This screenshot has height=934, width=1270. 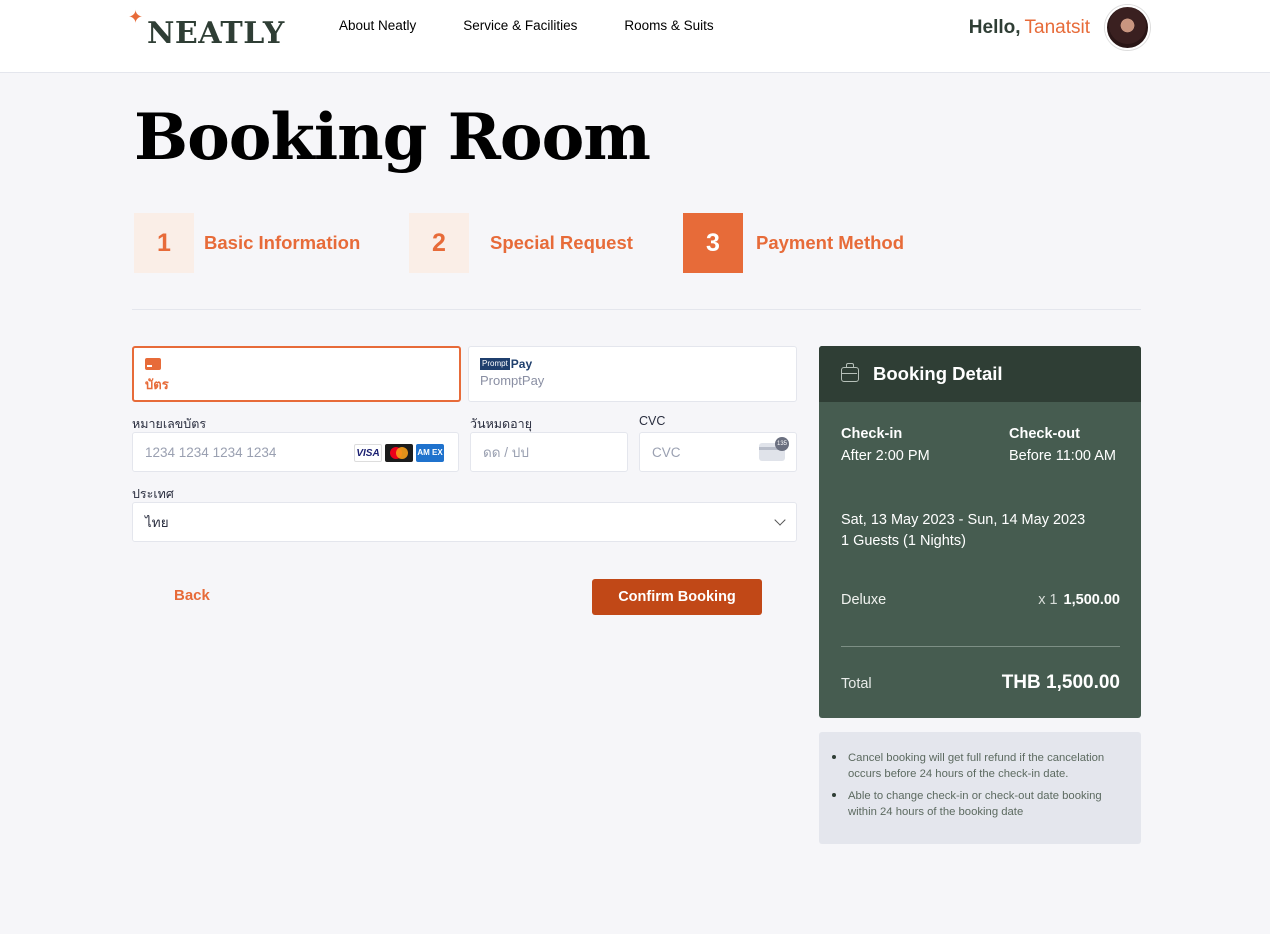 What do you see at coordinates (521, 364) in the screenshot?
I see `promptpay-logo-text: Pay` at bounding box center [521, 364].